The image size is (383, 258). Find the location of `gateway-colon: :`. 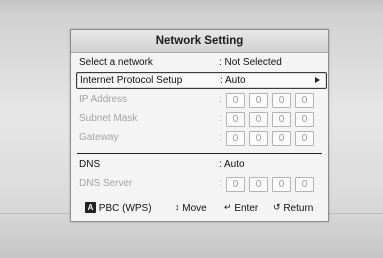

gateway-colon: : is located at coordinates (220, 137).